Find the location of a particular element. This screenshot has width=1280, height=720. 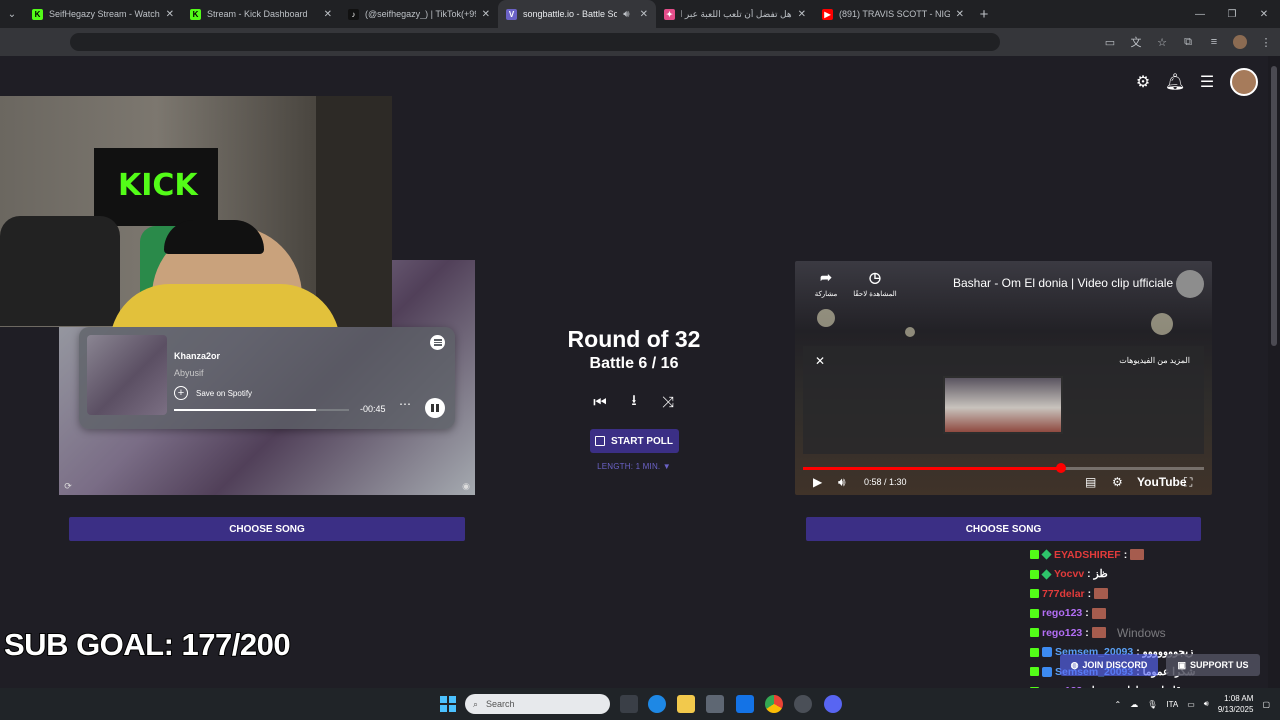

save-on-spotify-button: + Save on Spotify is located at coordinates (213, 393).